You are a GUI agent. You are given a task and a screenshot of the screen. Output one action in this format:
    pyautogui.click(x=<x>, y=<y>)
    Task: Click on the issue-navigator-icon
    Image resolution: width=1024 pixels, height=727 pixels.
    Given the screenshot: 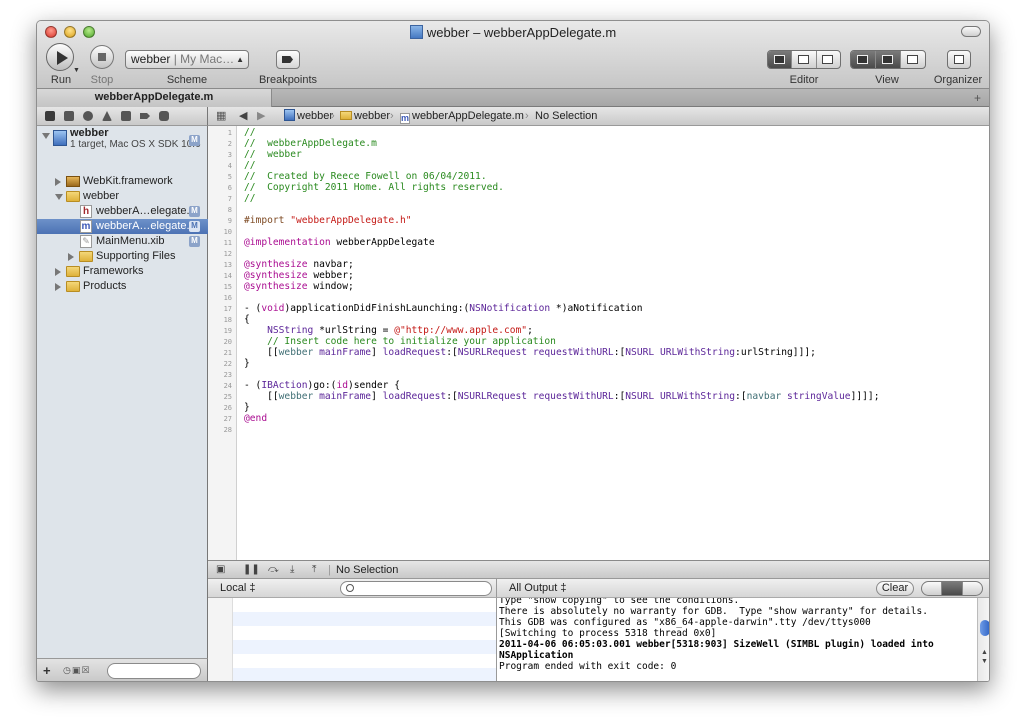 What is the action you would take?
    pyautogui.click(x=107, y=116)
    